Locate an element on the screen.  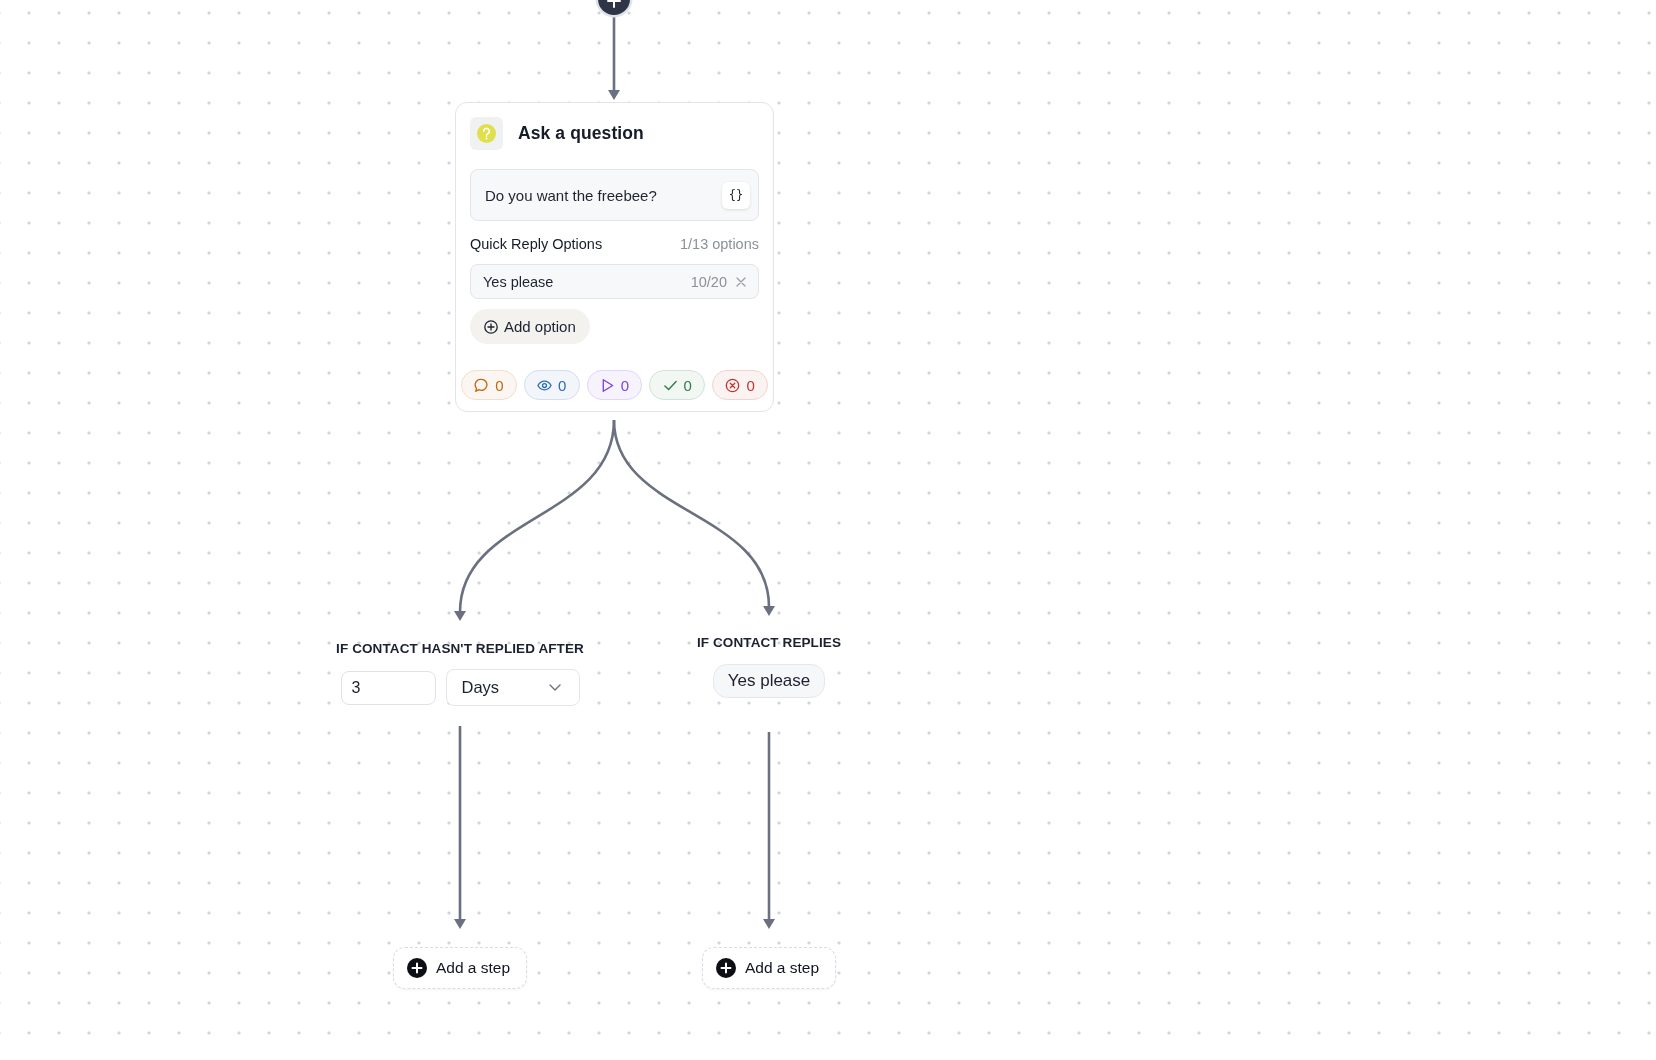
chevron-down-icon is located at coordinates (554, 687).